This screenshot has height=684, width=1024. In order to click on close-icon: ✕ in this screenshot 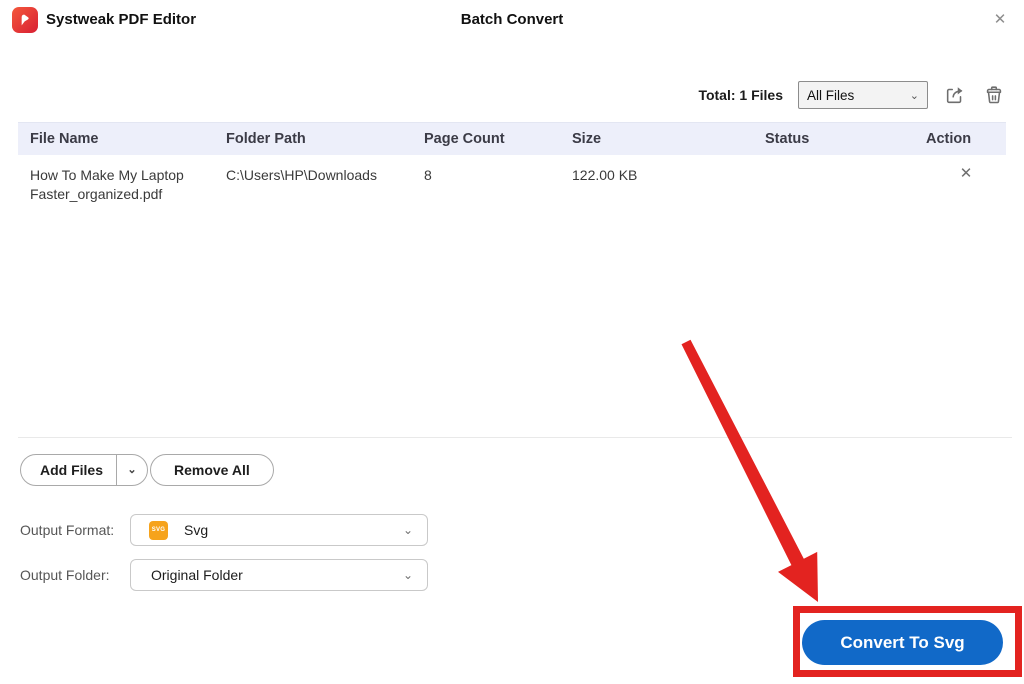, I will do `click(1000, 20)`.